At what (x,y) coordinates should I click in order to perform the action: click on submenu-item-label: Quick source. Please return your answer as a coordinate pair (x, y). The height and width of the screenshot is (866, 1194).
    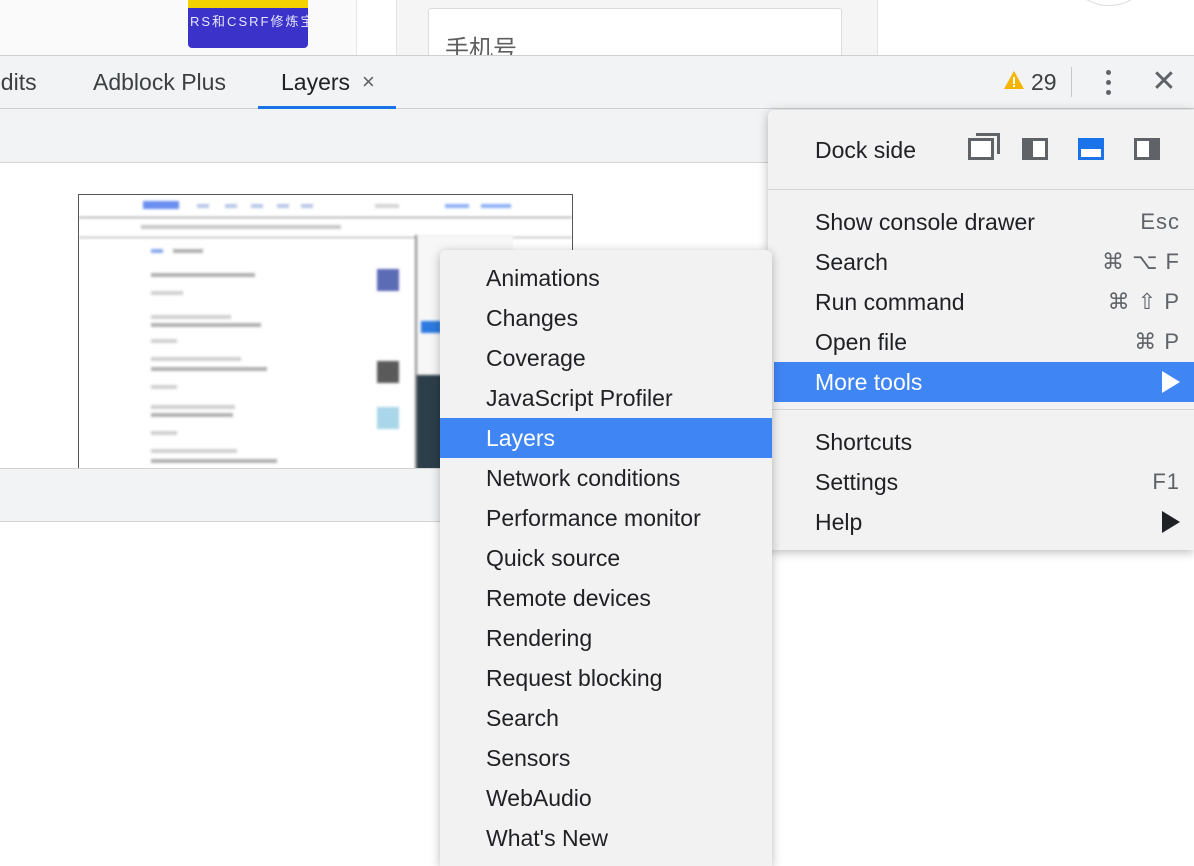
    Looking at the image, I should click on (553, 558).